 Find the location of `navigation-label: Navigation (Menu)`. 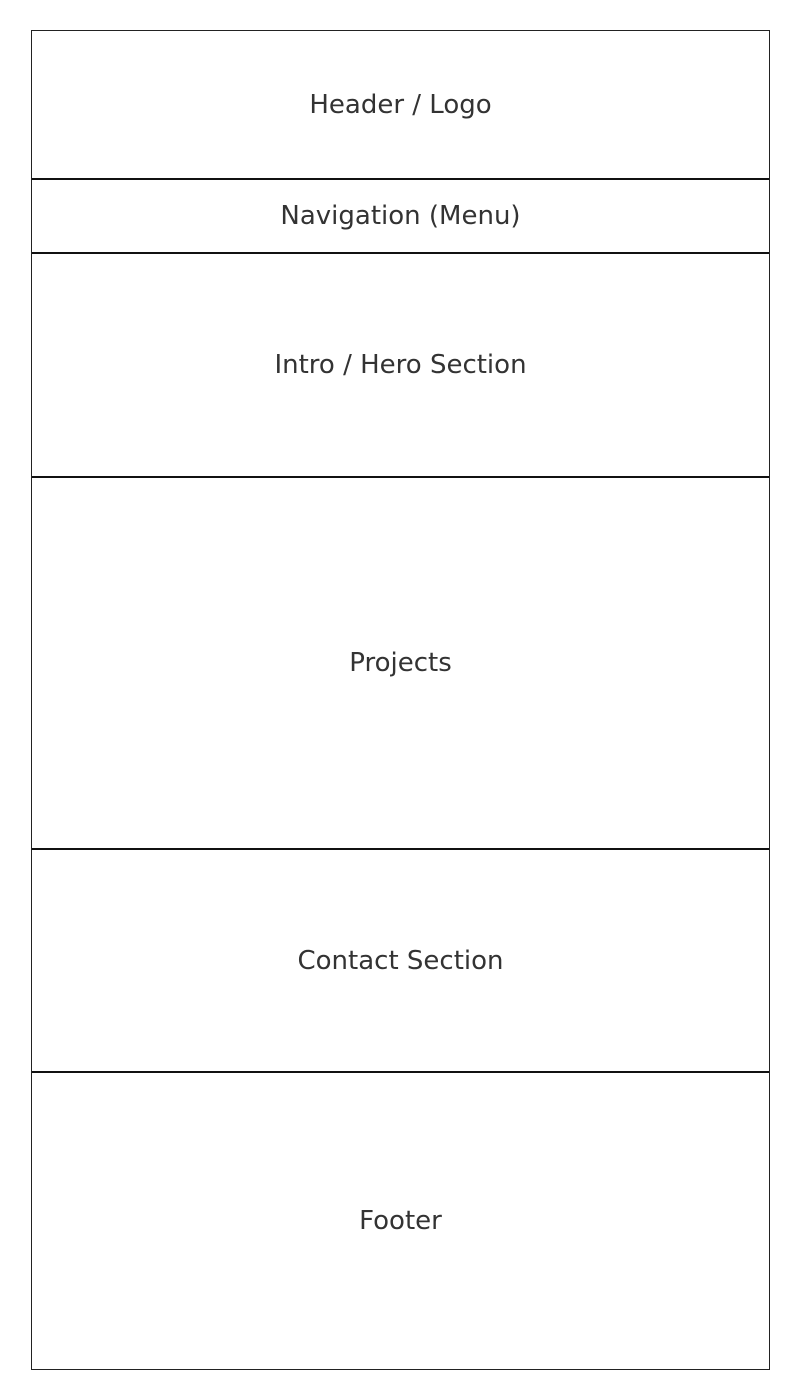

navigation-label: Navigation (Menu) is located at coordinates (400, 216).